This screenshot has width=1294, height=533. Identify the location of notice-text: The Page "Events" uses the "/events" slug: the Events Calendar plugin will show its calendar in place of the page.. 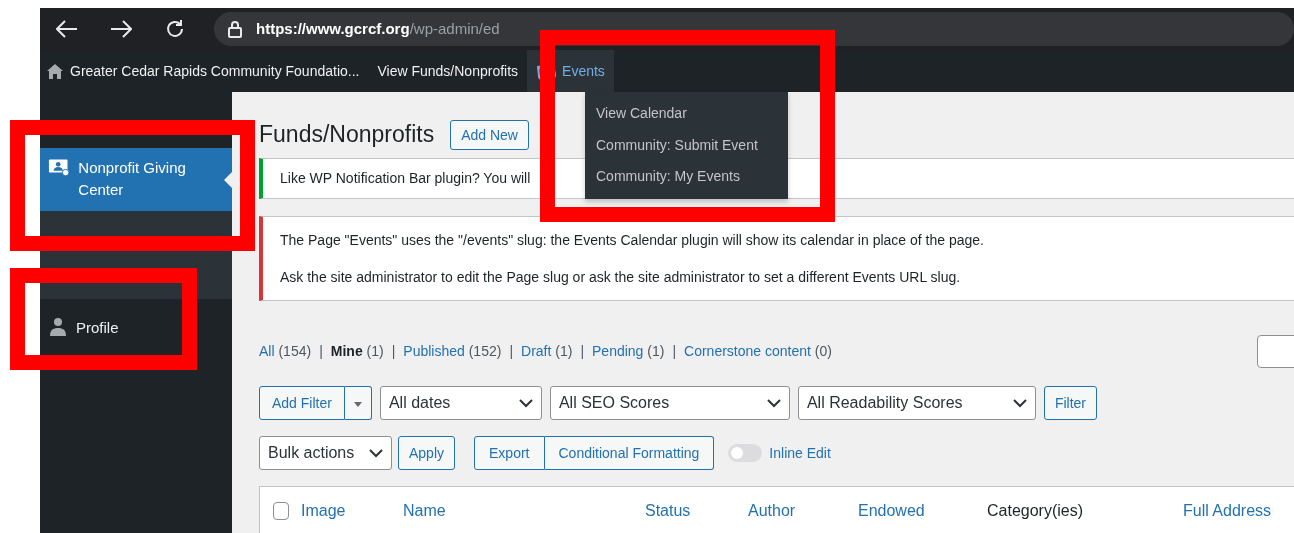
(632, 240).